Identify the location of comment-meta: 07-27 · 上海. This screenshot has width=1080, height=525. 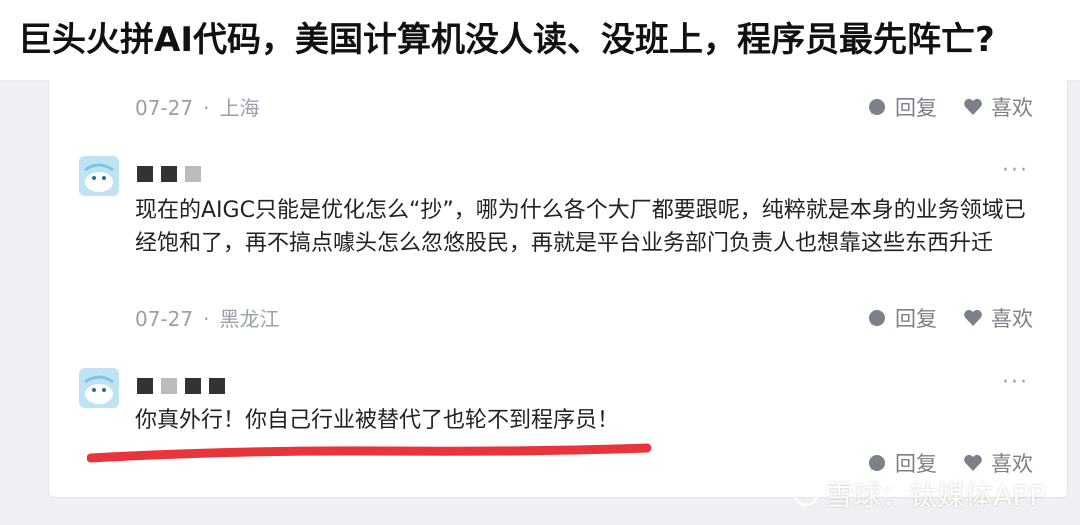
(197, 106).